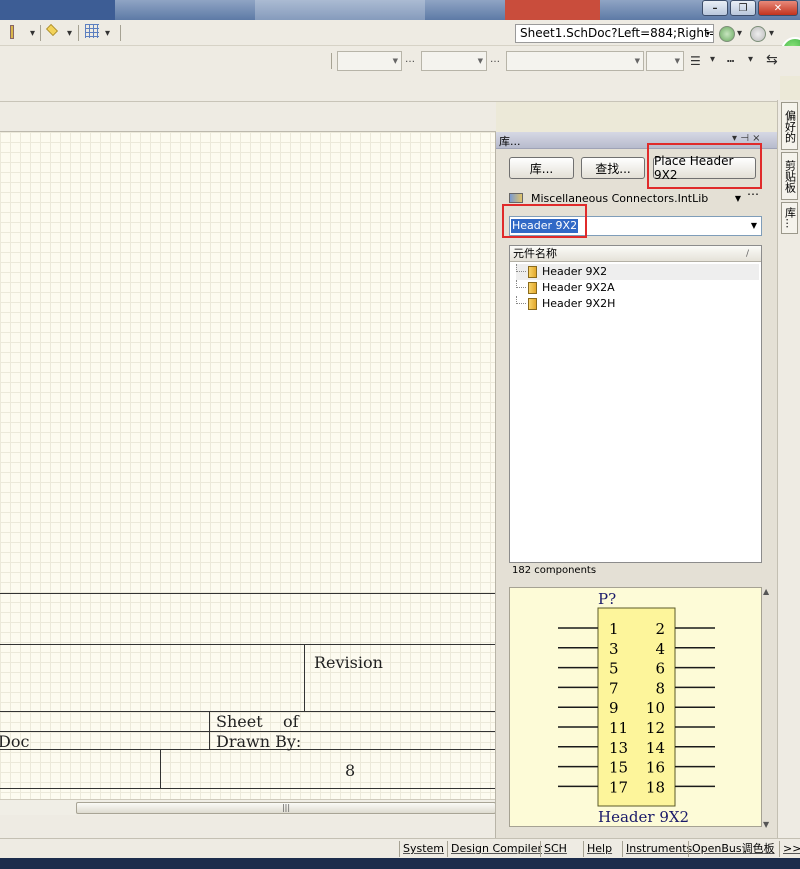 The width and height of the screenshot is (800, 869). What do you see at coordinates (496, 849) in the screenshot?
I see `status-tab-design-compiler: Design Compiler` at bounding box center [496, 849].